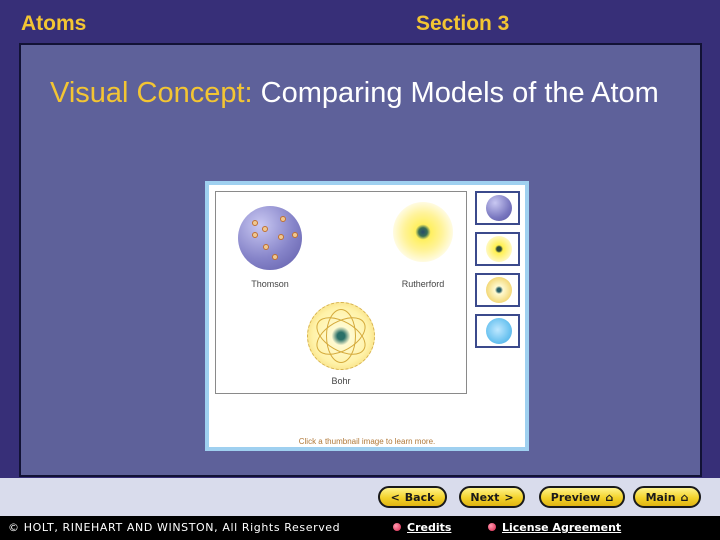 The height and width of the screenshot is (540, 720). I want to click on back-button: < Back, so click(412, 497).